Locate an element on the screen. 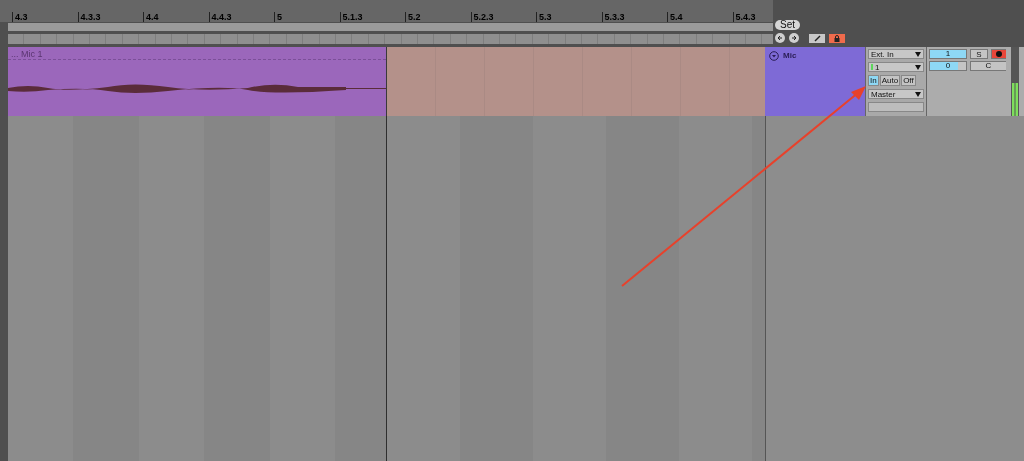 The height and width of the screenshot is (461, 1024). pan-center-field: C is located at coordinates (988, 66).